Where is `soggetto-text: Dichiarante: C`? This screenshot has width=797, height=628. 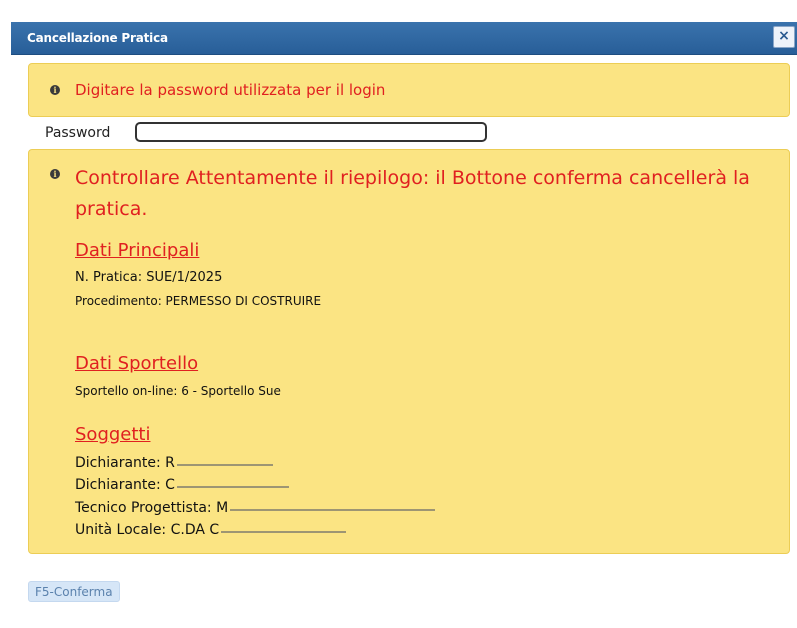
soggetto-text: Dichiarante: C is located at coordinates (125, 485).